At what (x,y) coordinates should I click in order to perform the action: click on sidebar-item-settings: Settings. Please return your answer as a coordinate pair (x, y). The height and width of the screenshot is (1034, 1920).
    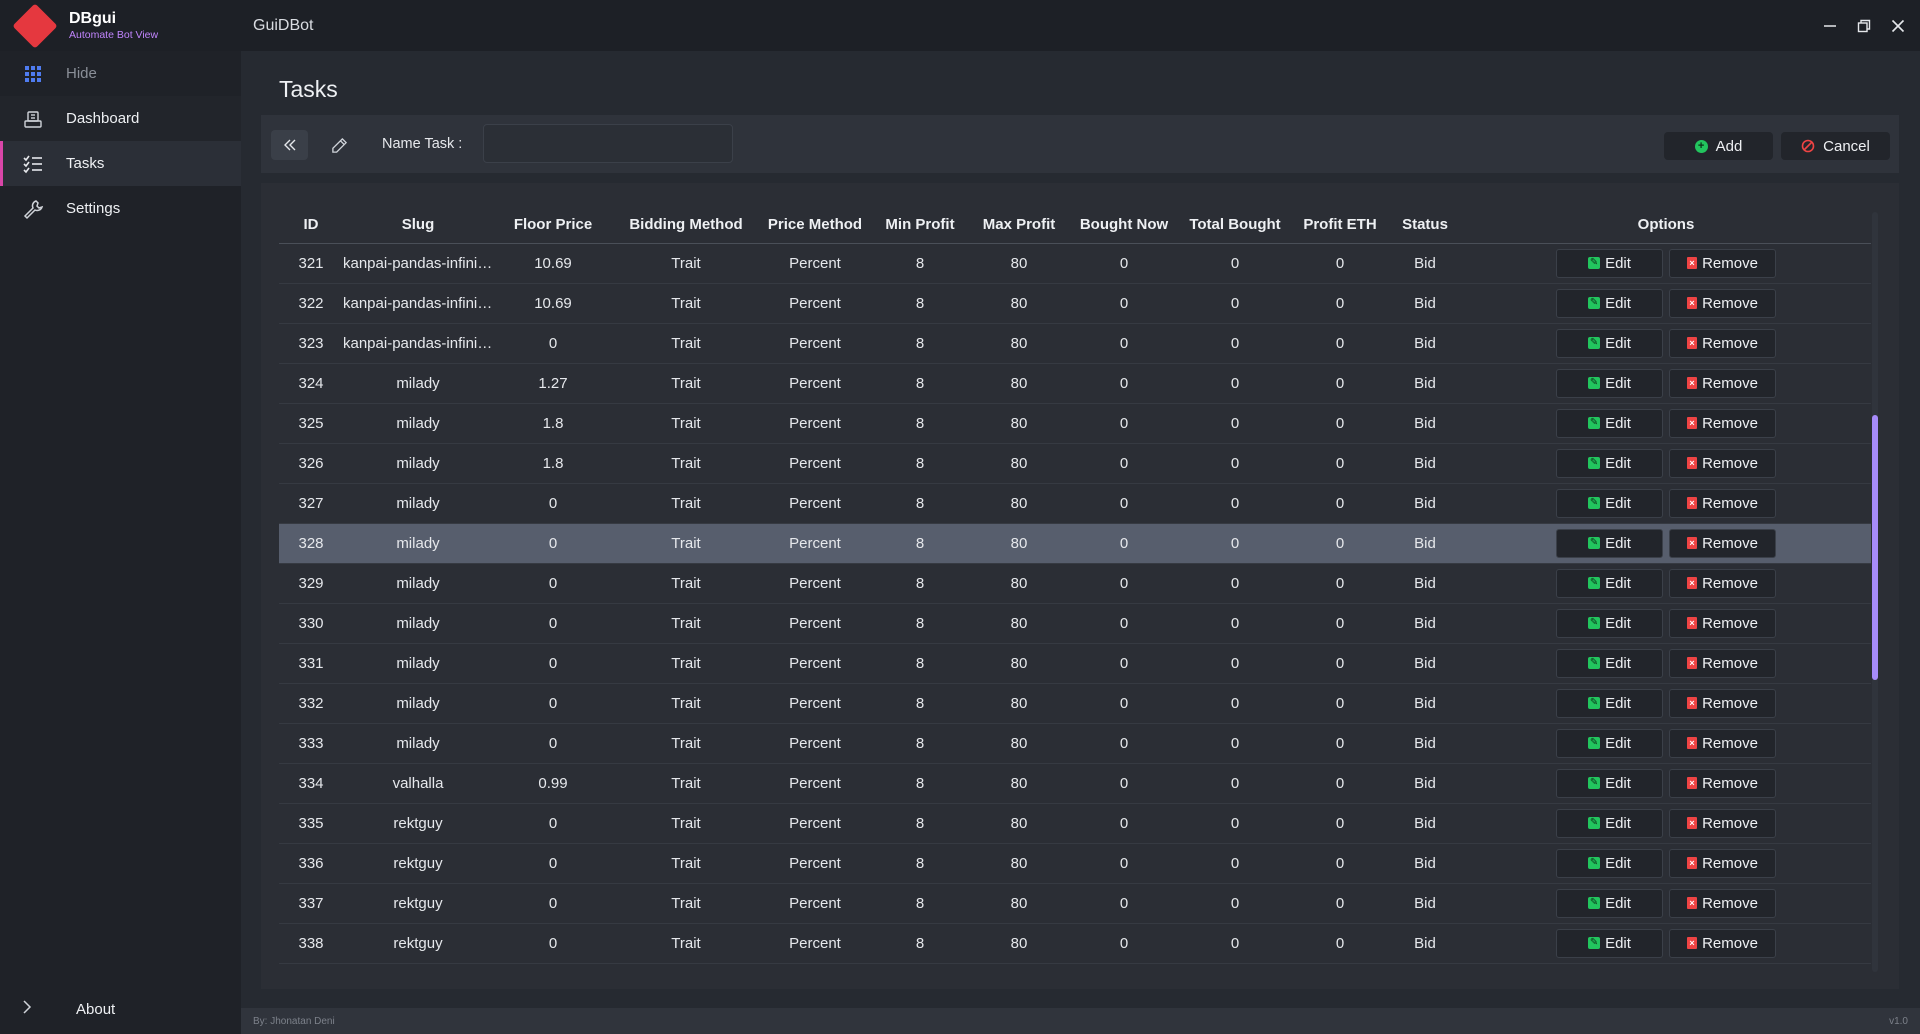
    Looking at the image, I should click on (120, 208).